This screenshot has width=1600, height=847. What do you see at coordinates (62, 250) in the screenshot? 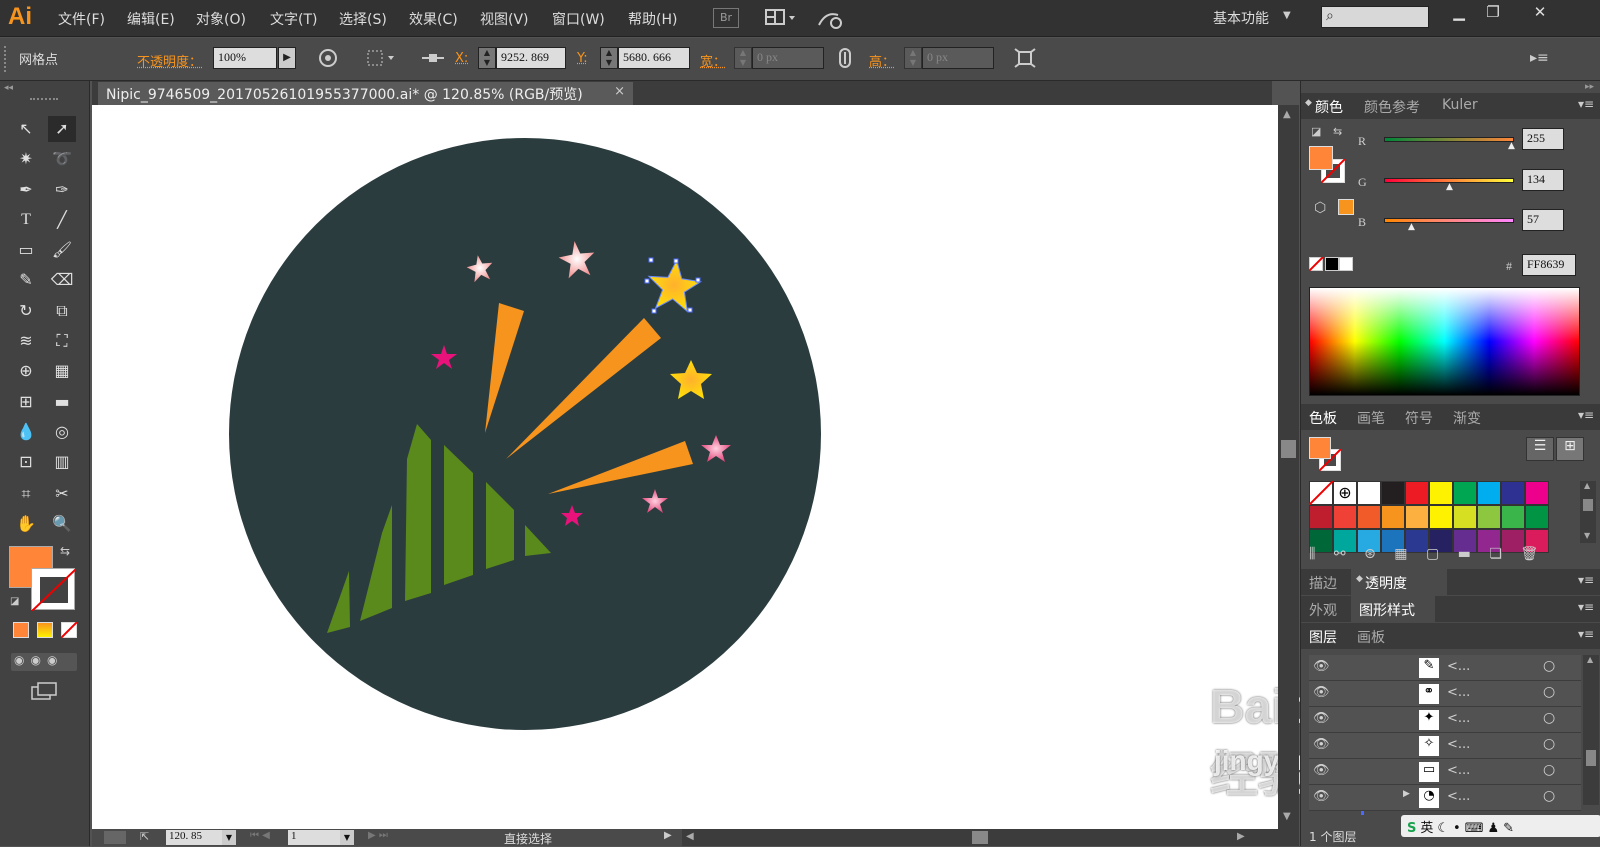
I see `paintbrush-tool-icon: 🖌` at bounding box center [62, 250].